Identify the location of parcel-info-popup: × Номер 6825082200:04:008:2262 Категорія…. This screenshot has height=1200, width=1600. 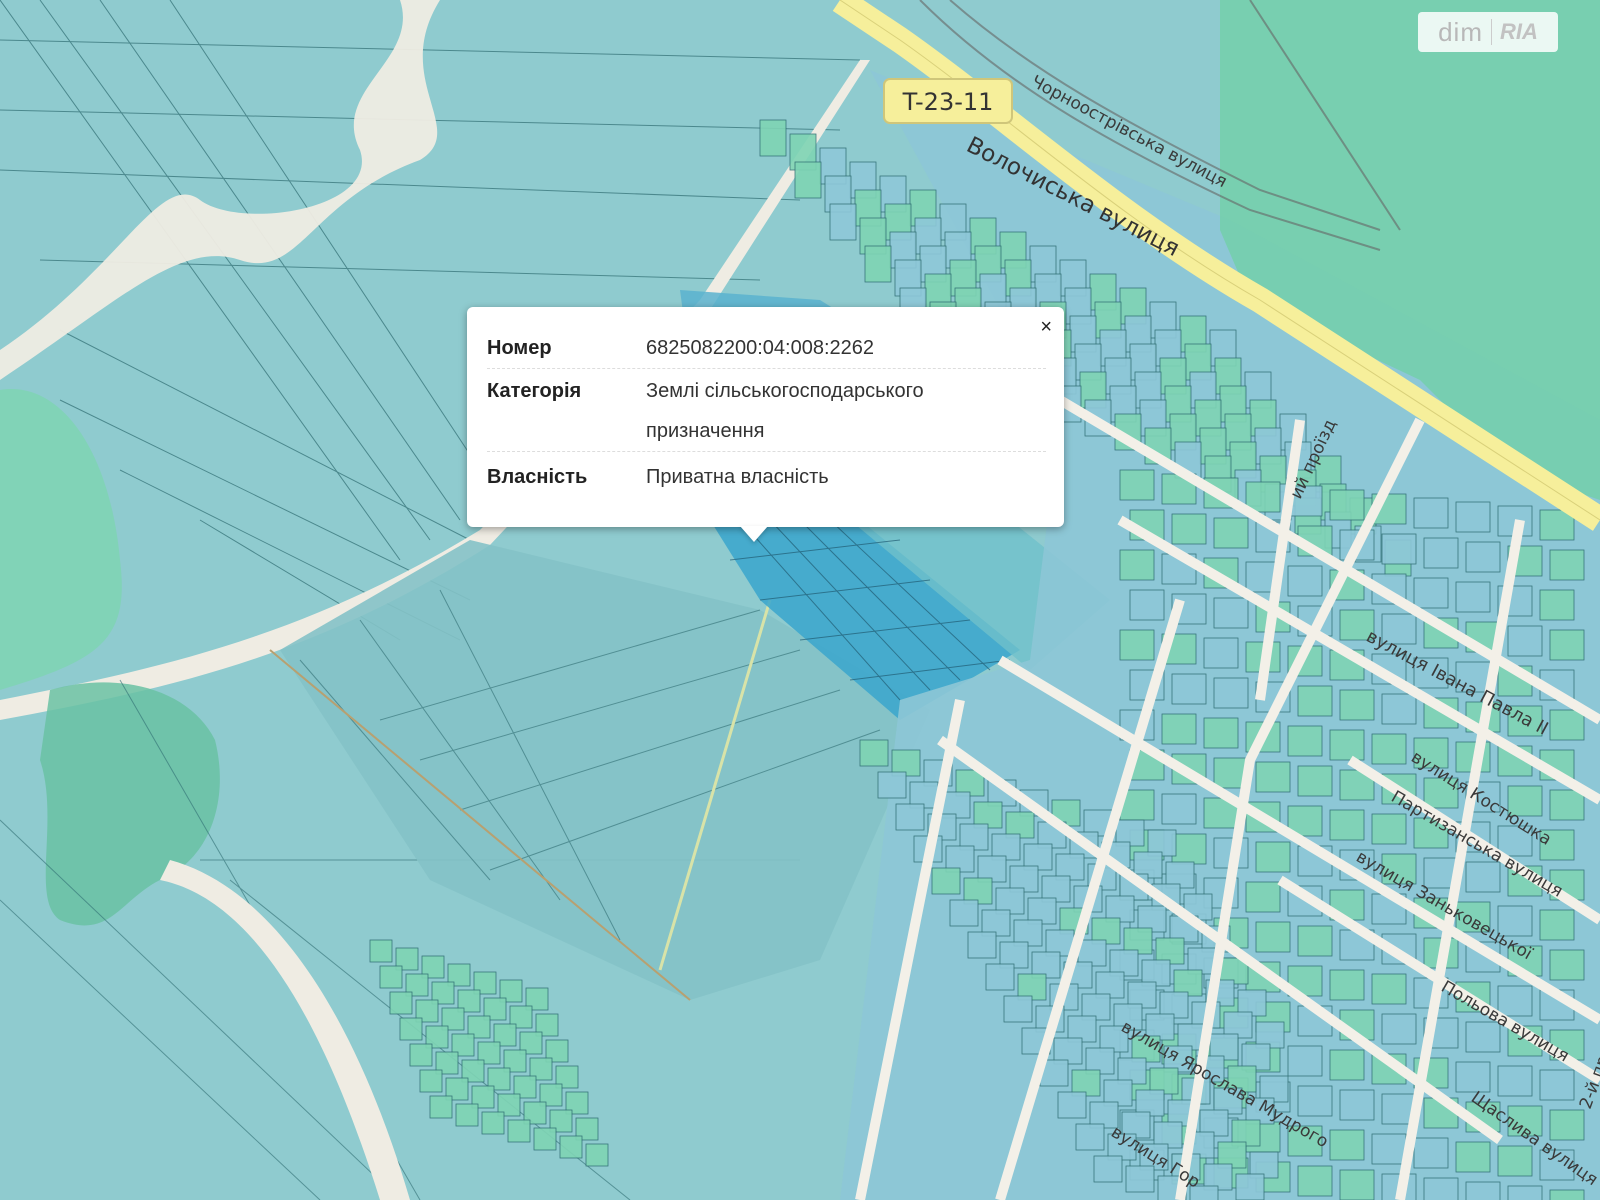
(765, 417).